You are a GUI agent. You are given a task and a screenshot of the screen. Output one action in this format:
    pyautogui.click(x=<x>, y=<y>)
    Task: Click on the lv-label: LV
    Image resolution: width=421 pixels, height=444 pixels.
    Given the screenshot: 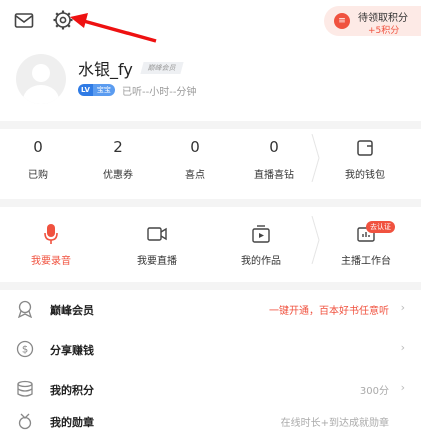 What is the action you would take?
    pyautogui.click(x=85, y=90)
    